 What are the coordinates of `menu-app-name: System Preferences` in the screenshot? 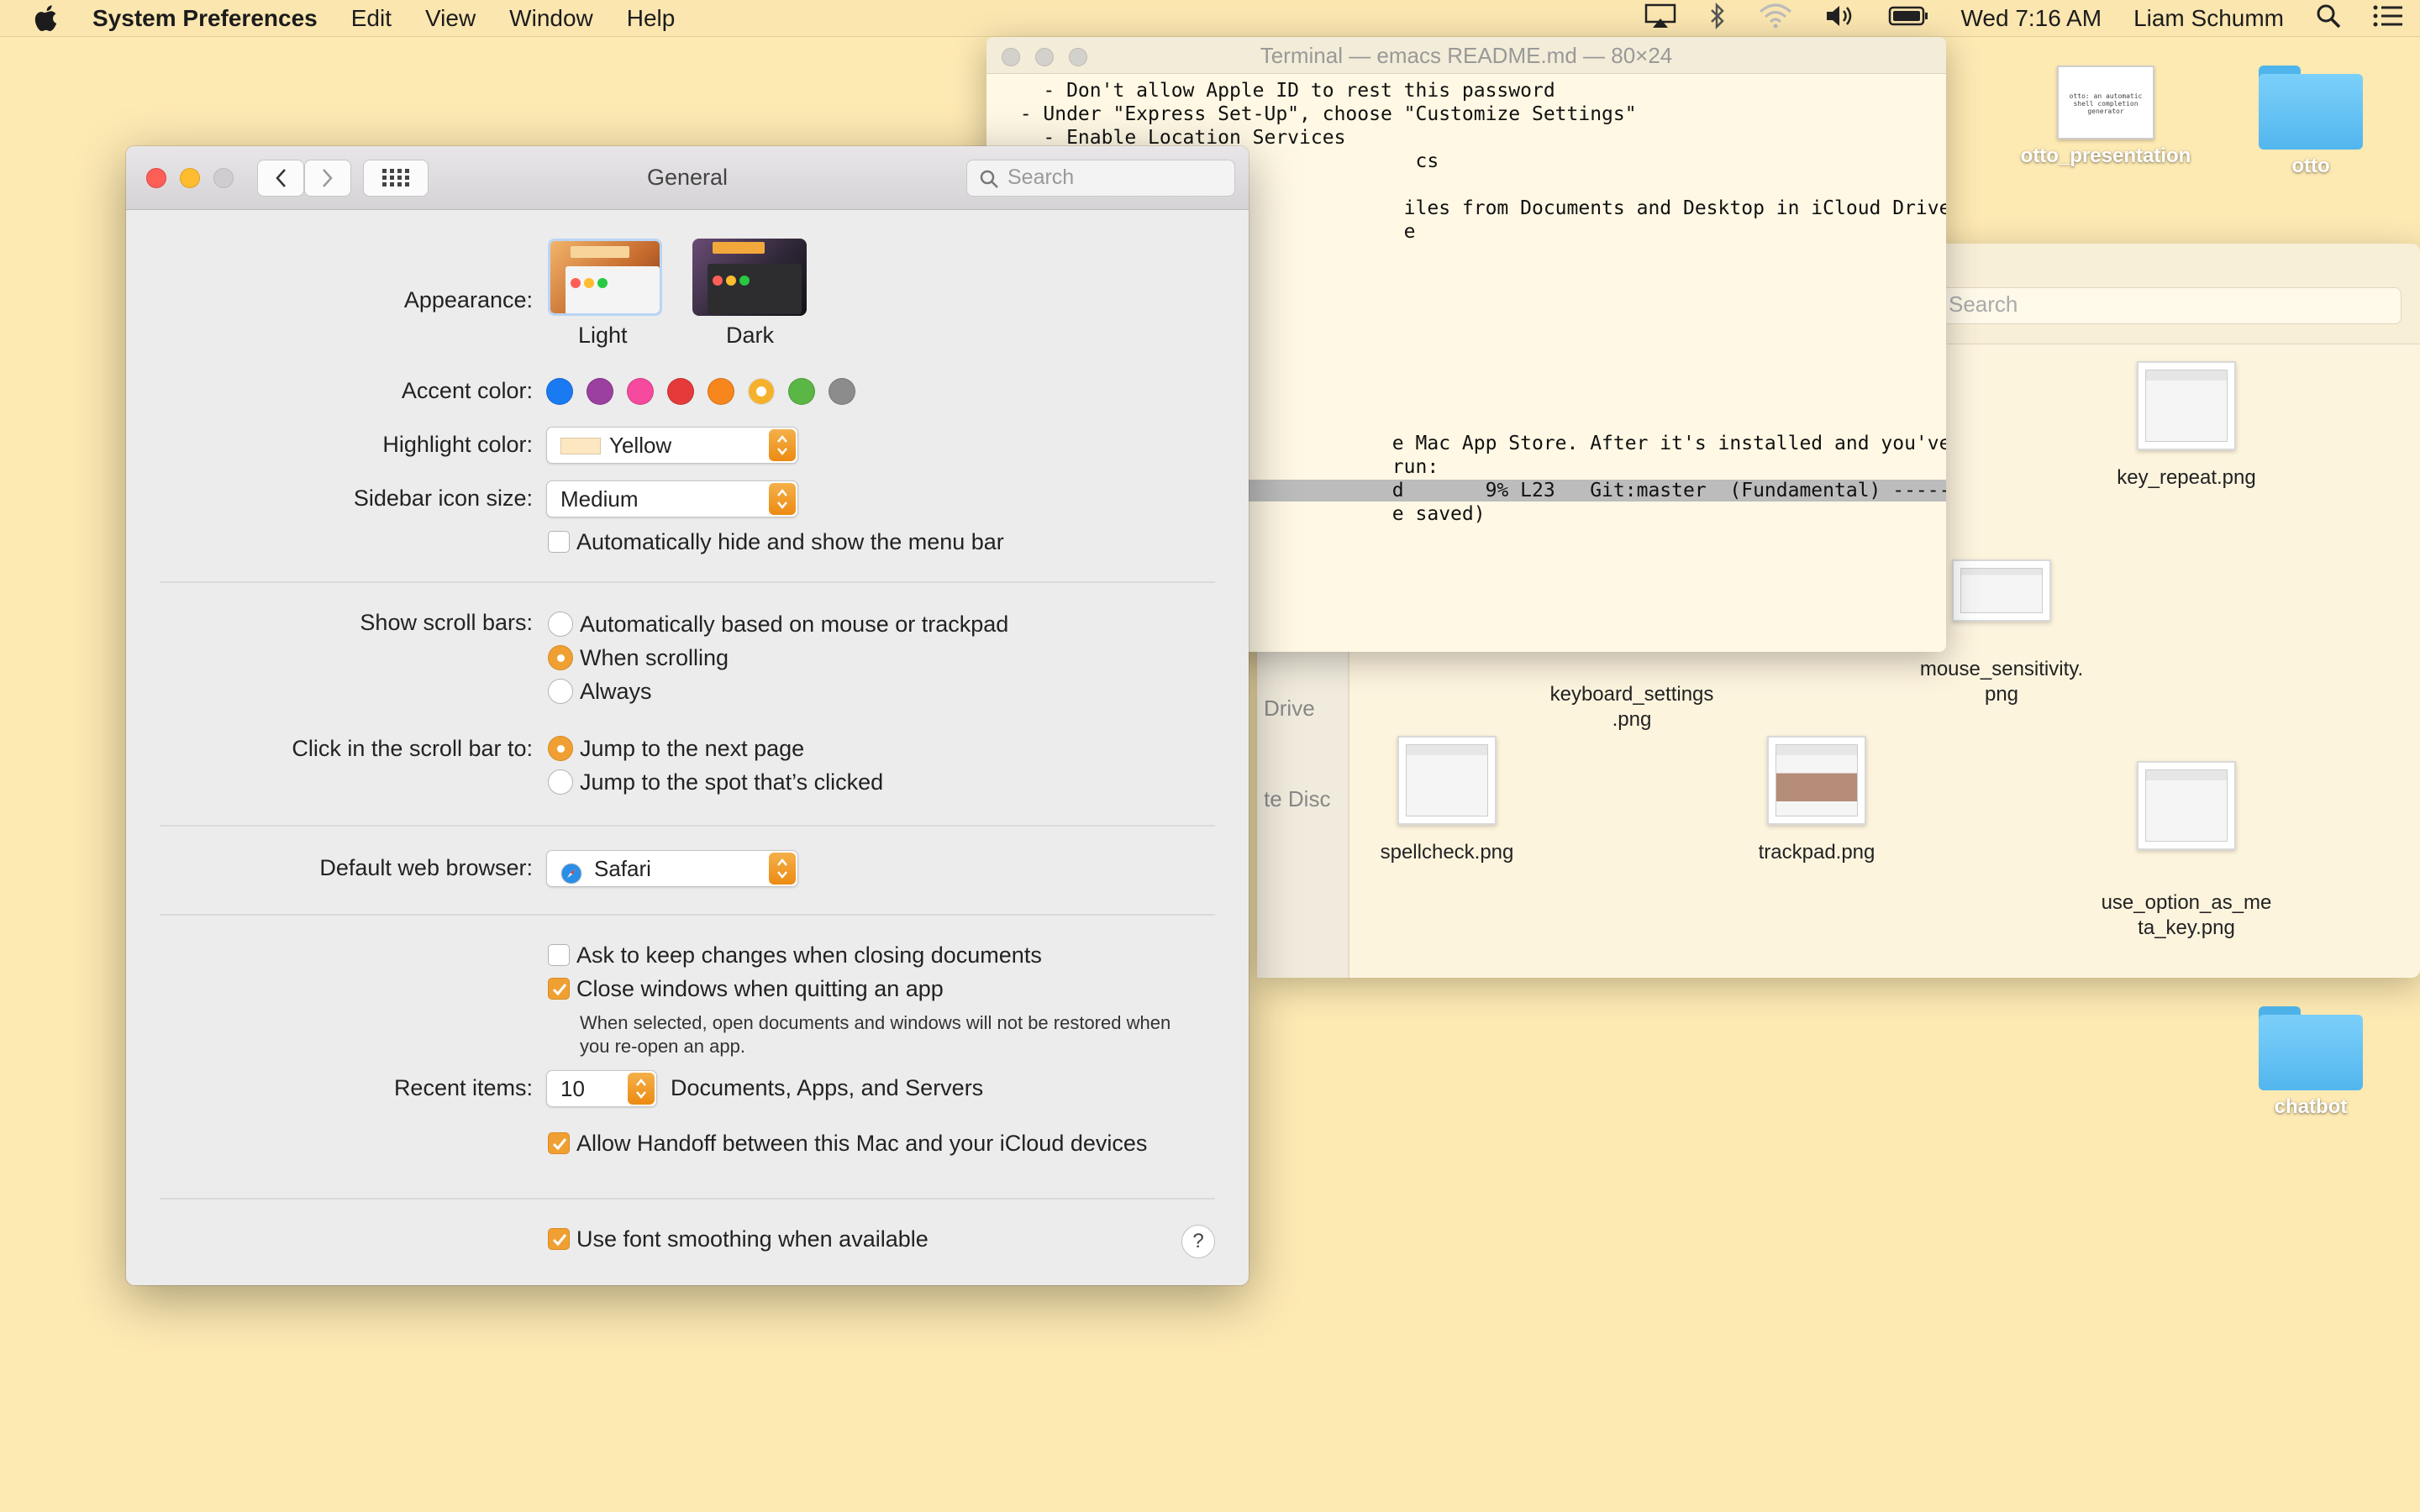 It's located at (213, 18).